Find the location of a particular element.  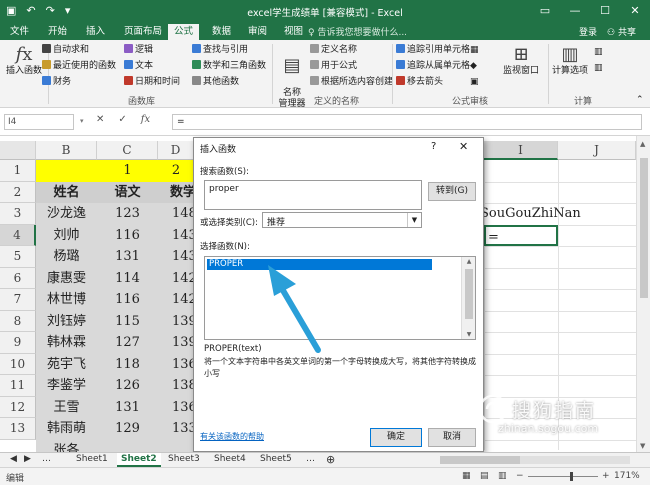

sheet-tab-sheet1: Sheet1 is located at coordinates (92, 460).